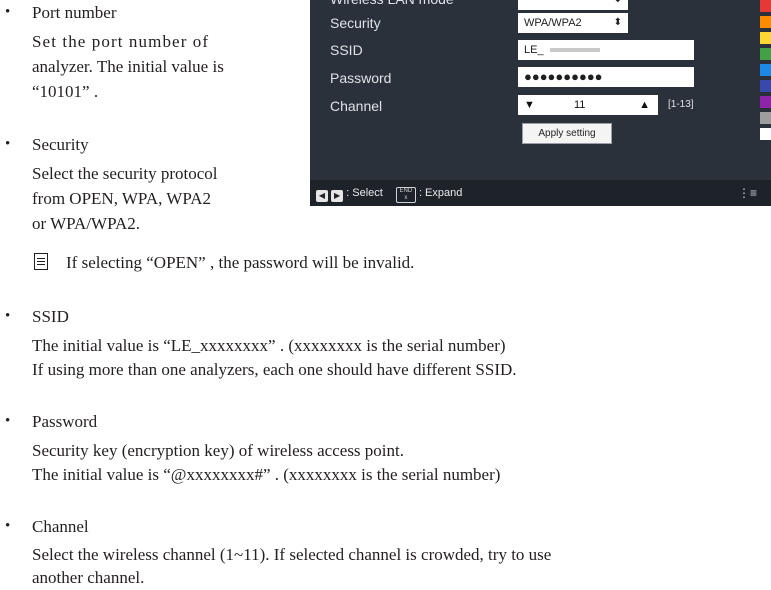 Image resolution: width=771 pixels, height=590 pixels. What do you see at coordinates (128, 66) in the screenshot?
I see `desc-line: analyzer. The initial value is` at bounding box center [128, 66].